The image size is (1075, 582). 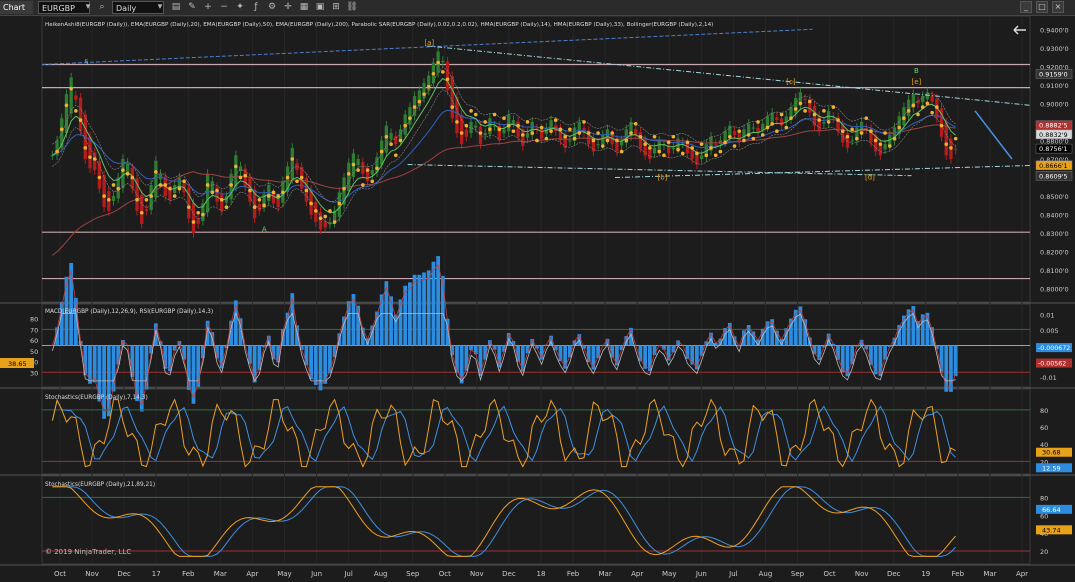 I want to click on data-box-icon: ▣, so click(x=320, y=7).